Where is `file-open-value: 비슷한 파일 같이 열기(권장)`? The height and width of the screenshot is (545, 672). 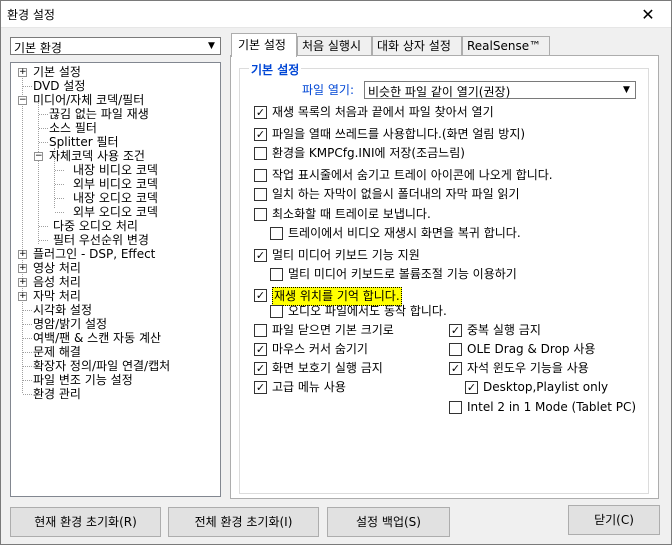 file-open-value: 비슷한 파일 같이 열기(권장) is located at coordinates (439, 92).